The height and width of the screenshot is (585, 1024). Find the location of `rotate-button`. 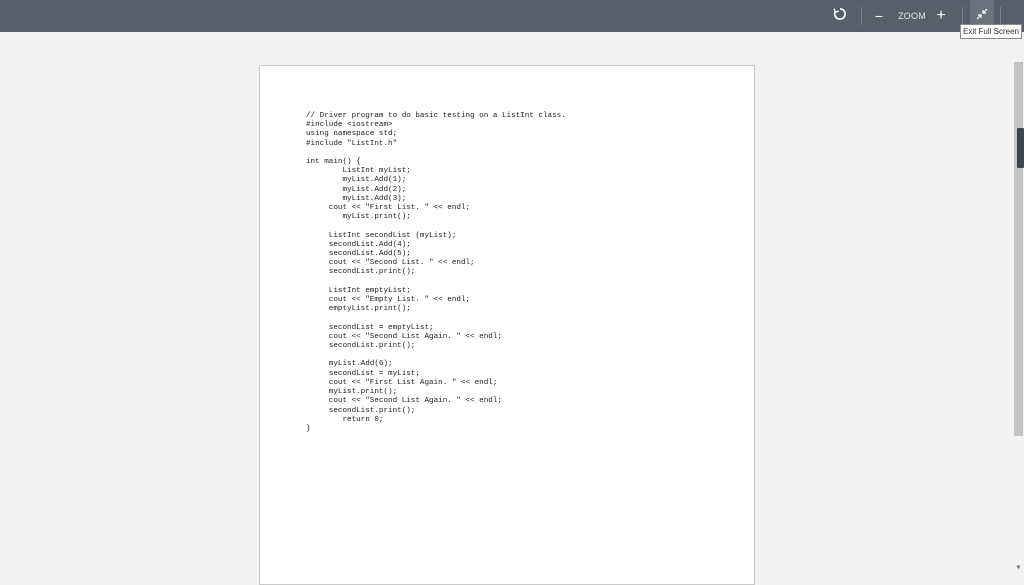

rotate-button is located at coordinates (840, 16).